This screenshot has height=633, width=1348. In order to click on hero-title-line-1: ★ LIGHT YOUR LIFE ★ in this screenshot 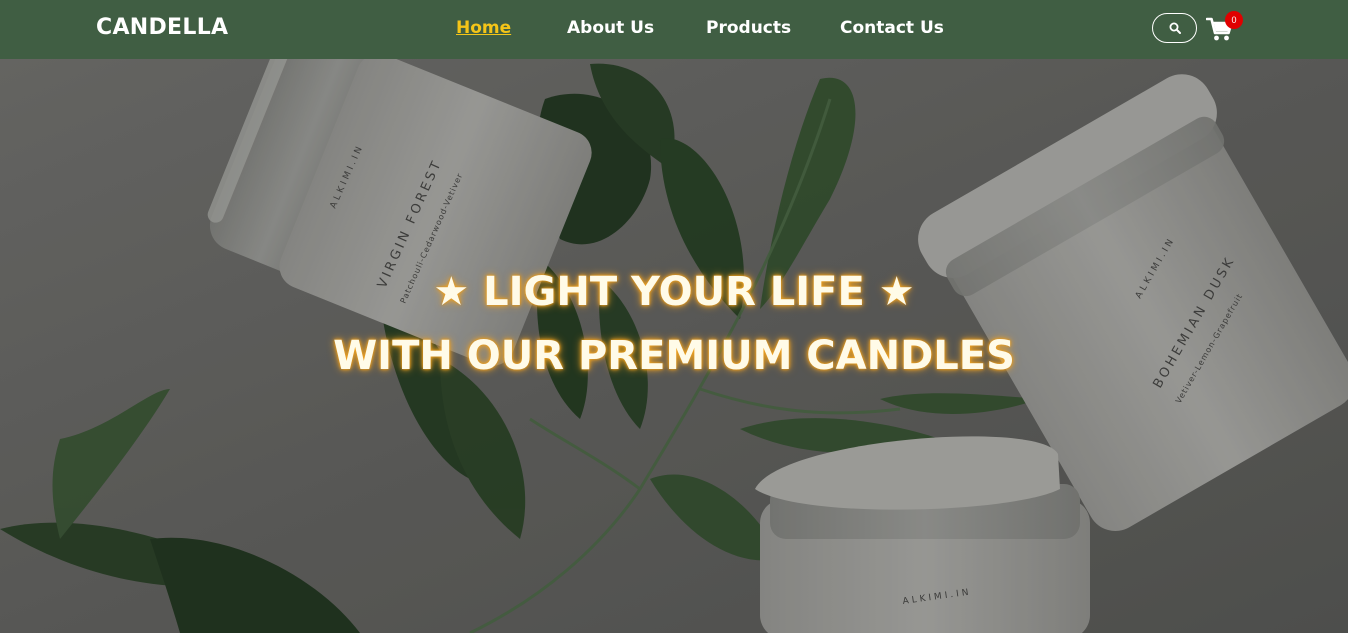, I will do `click(674, 292)`.